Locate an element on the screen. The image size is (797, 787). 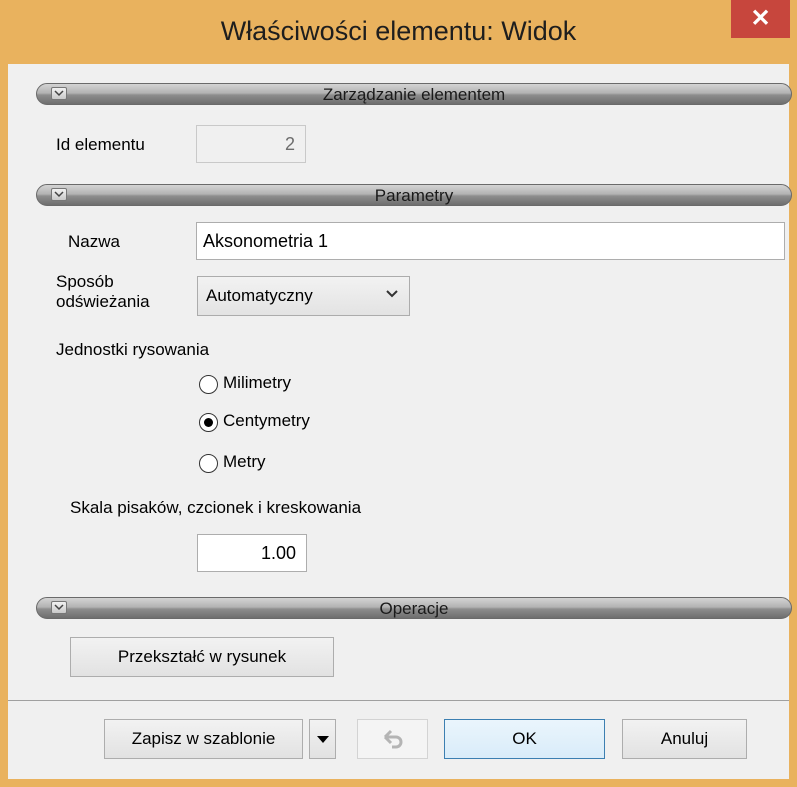
save-template-dropdown-button is located at coordinates (322, 739).